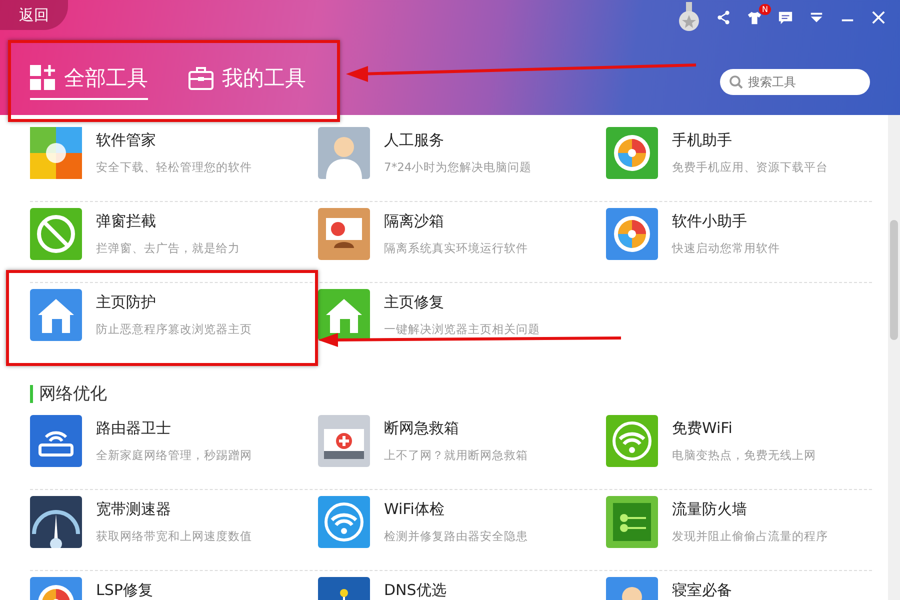  What do you see at coordinates (462, 302) in the screenshot?
I see `tool-name: 主页修复` at bounding box center [462, 302].